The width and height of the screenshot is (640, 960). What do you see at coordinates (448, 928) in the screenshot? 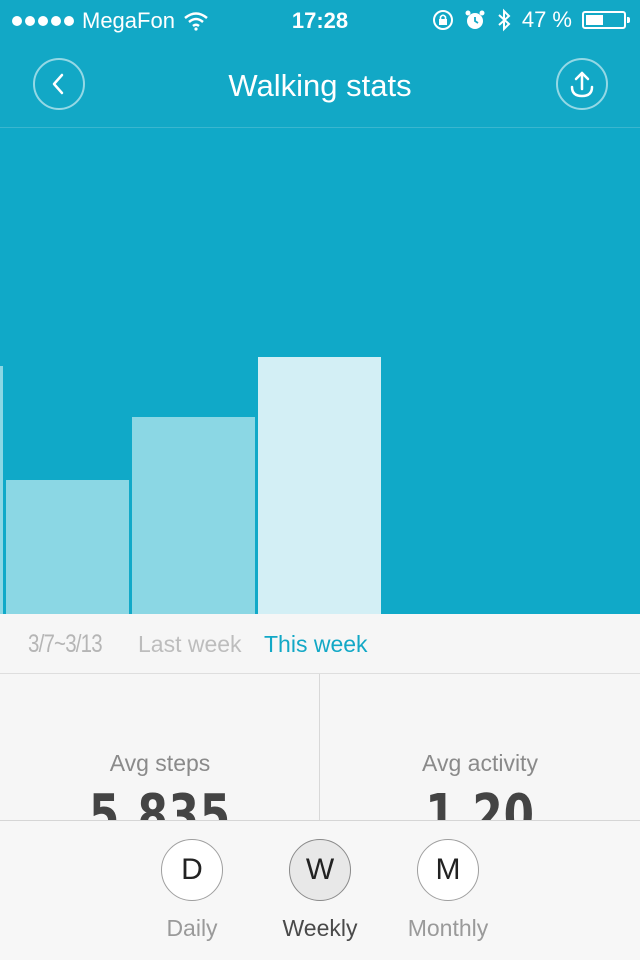
I see `monthly-tab-label: Monthly` at bounding box center [448, 928].